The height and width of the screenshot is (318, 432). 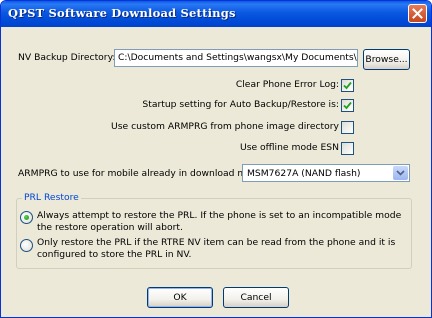 I want to click on ok-button-label: OK, so click(x=180, y=297).